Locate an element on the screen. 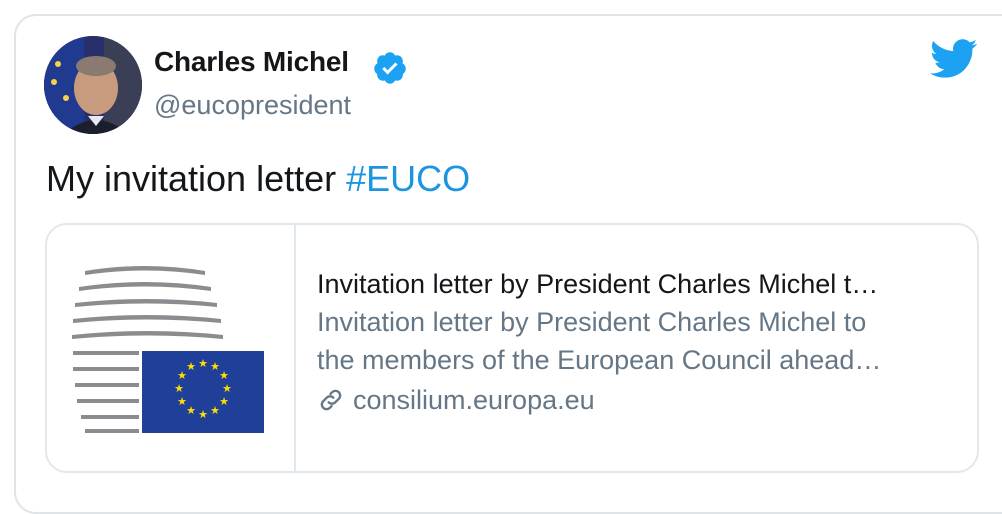  author-avatar is located at coordinates (93, 85).